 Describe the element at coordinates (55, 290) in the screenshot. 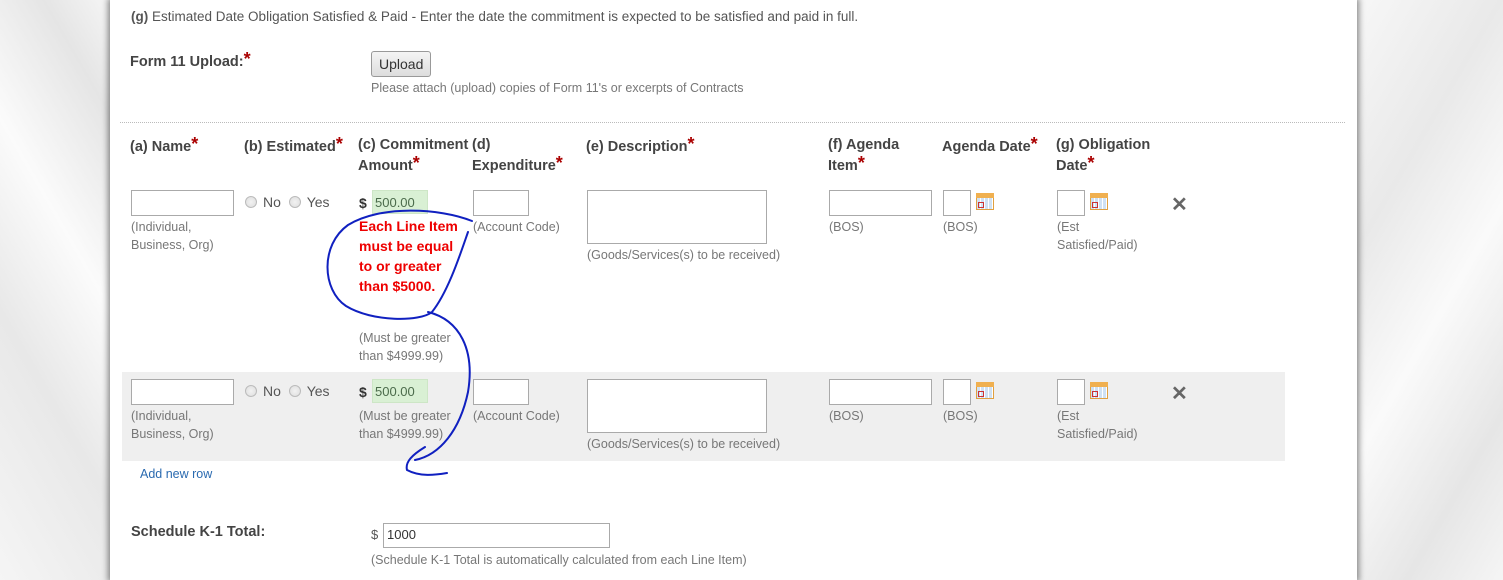

I see `background-marble-left` at that location.